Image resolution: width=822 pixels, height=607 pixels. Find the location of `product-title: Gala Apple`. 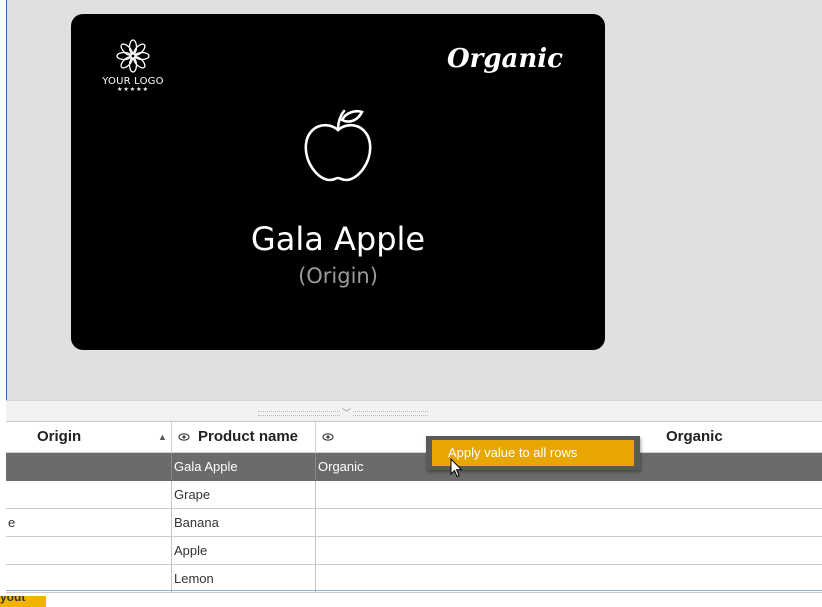

product-title: Gala Apple is located at coordinates (338, 239).